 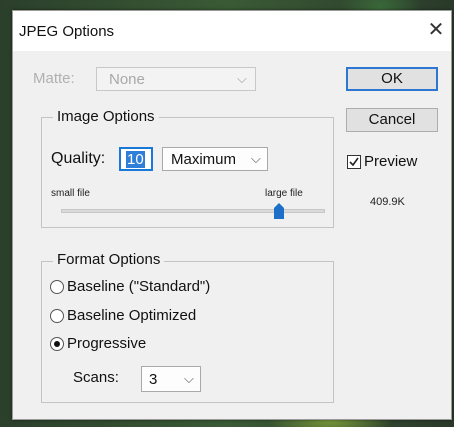 I want to click on quality-slider-thumb, so click(x=279, y=211).